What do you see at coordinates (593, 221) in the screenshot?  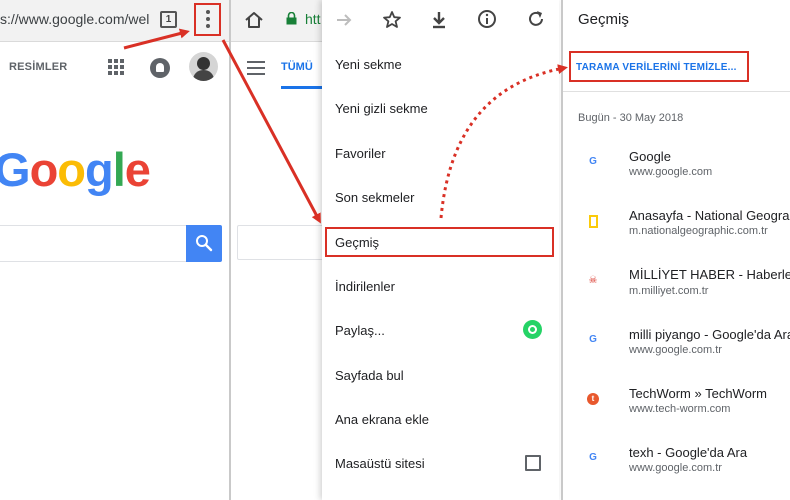 I see `natgeo-icon` at bounding box center [593, 221].